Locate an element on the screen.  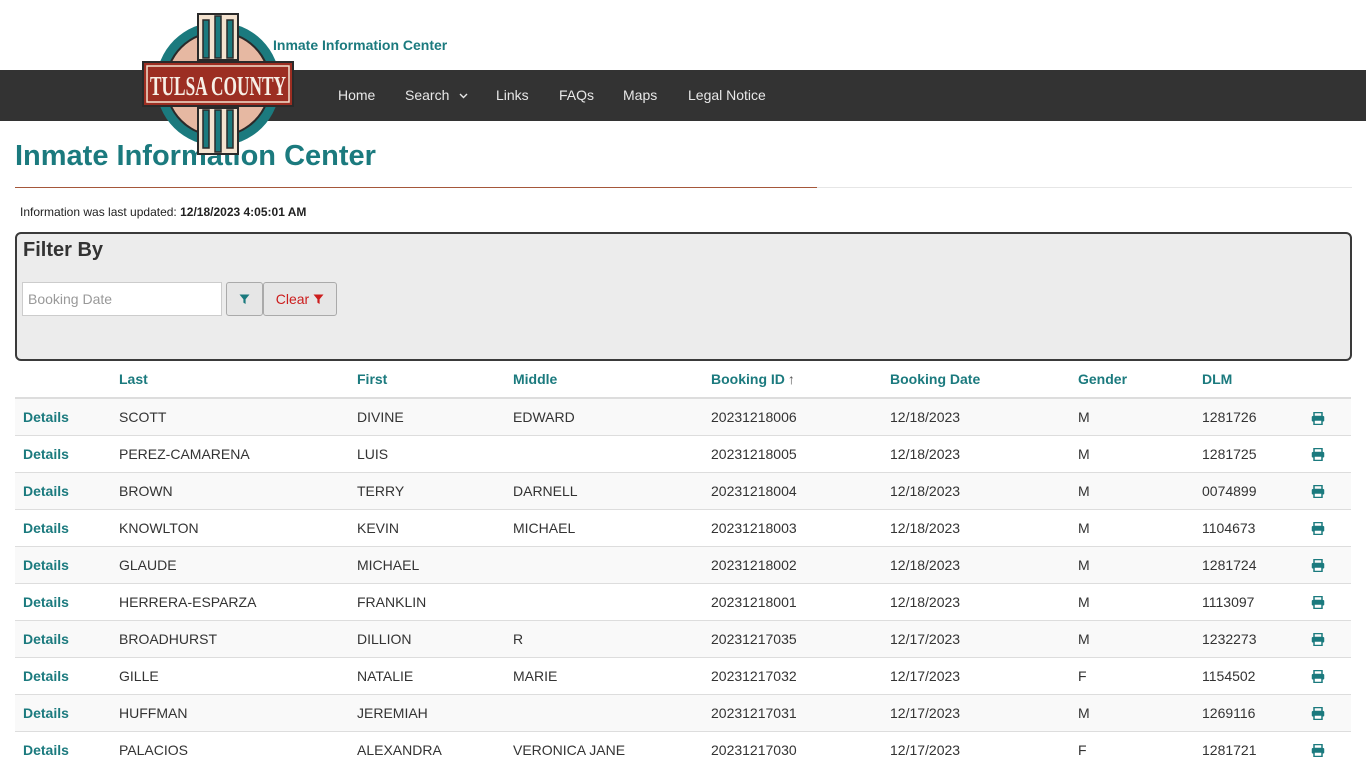
title-divider-light is located at coordinates (1084, 187).